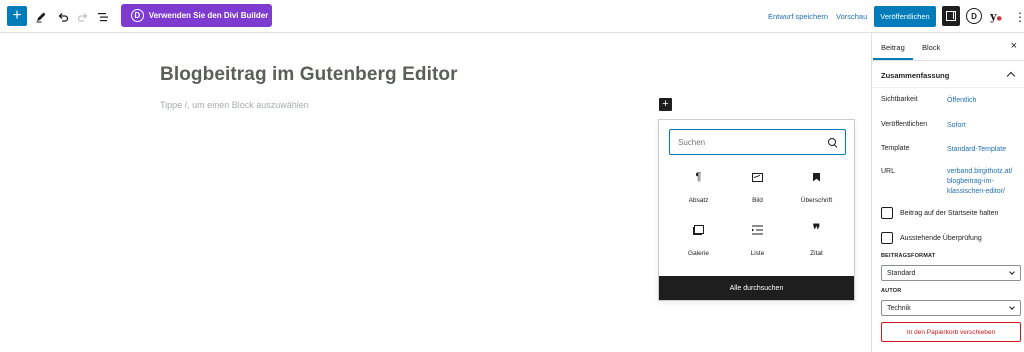  I want to click on list-view-button, so click(103, 16).